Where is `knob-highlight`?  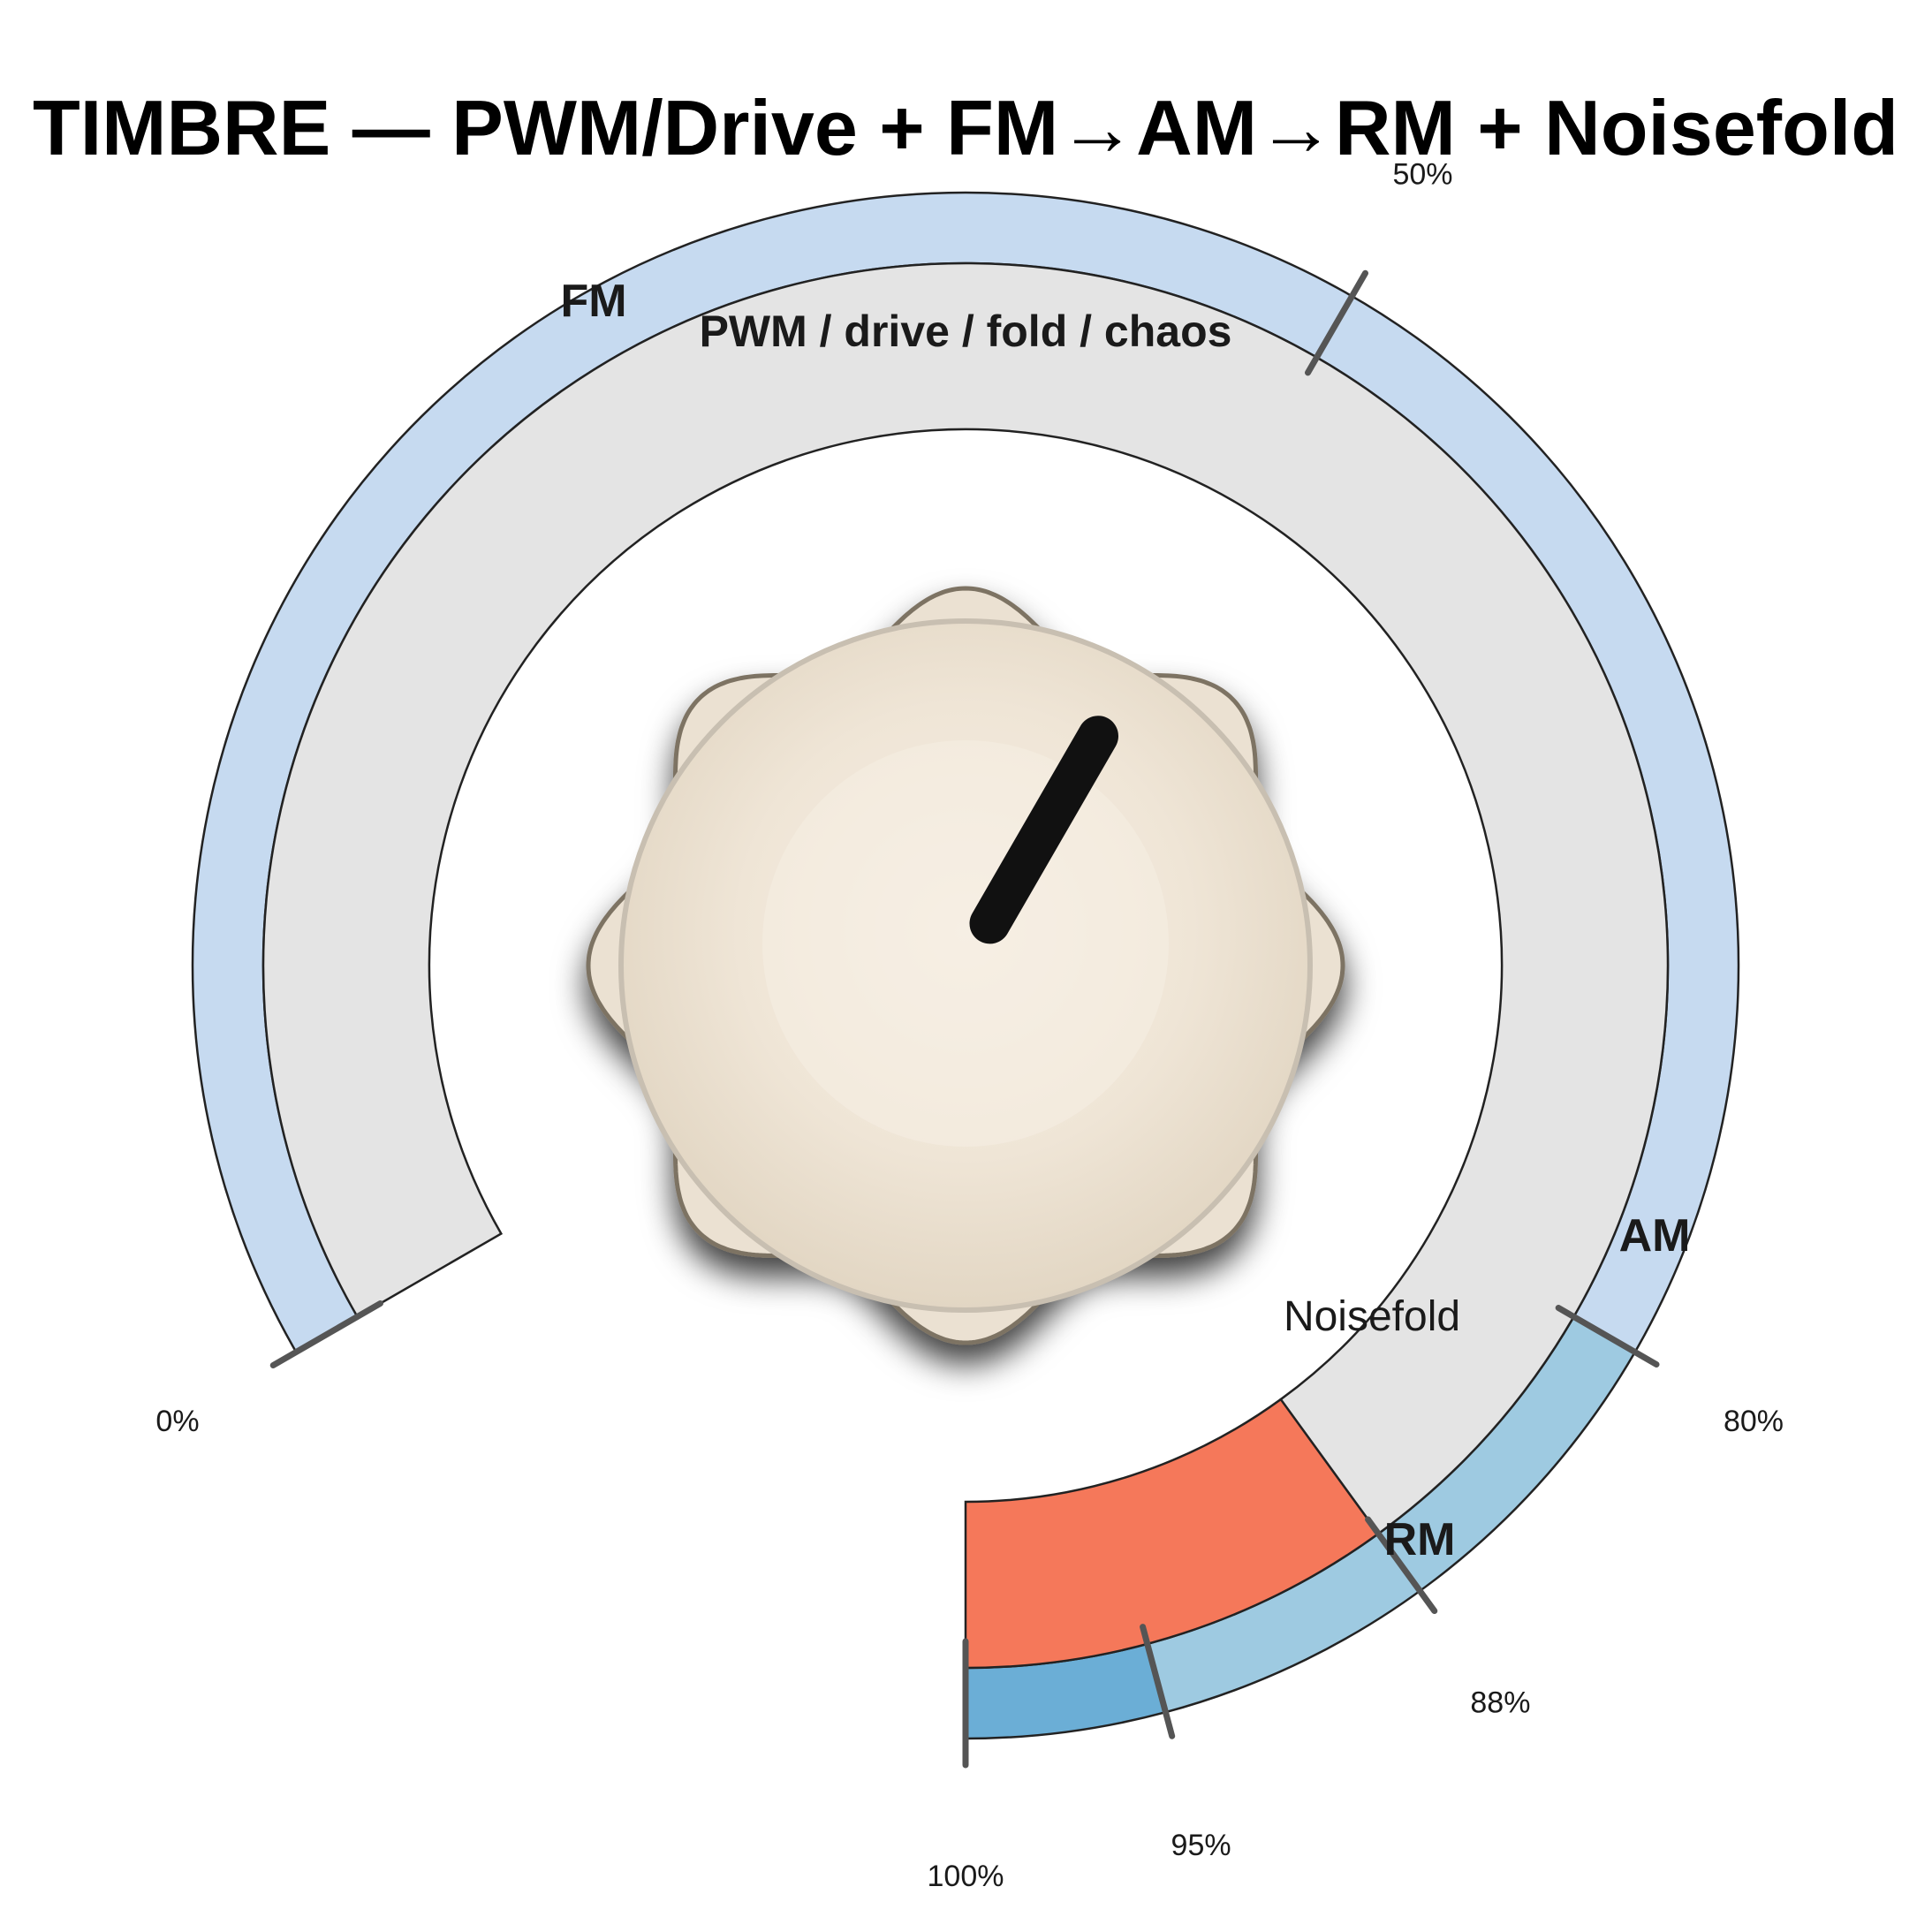
knob-highlight is located at coordinates (966, 944).